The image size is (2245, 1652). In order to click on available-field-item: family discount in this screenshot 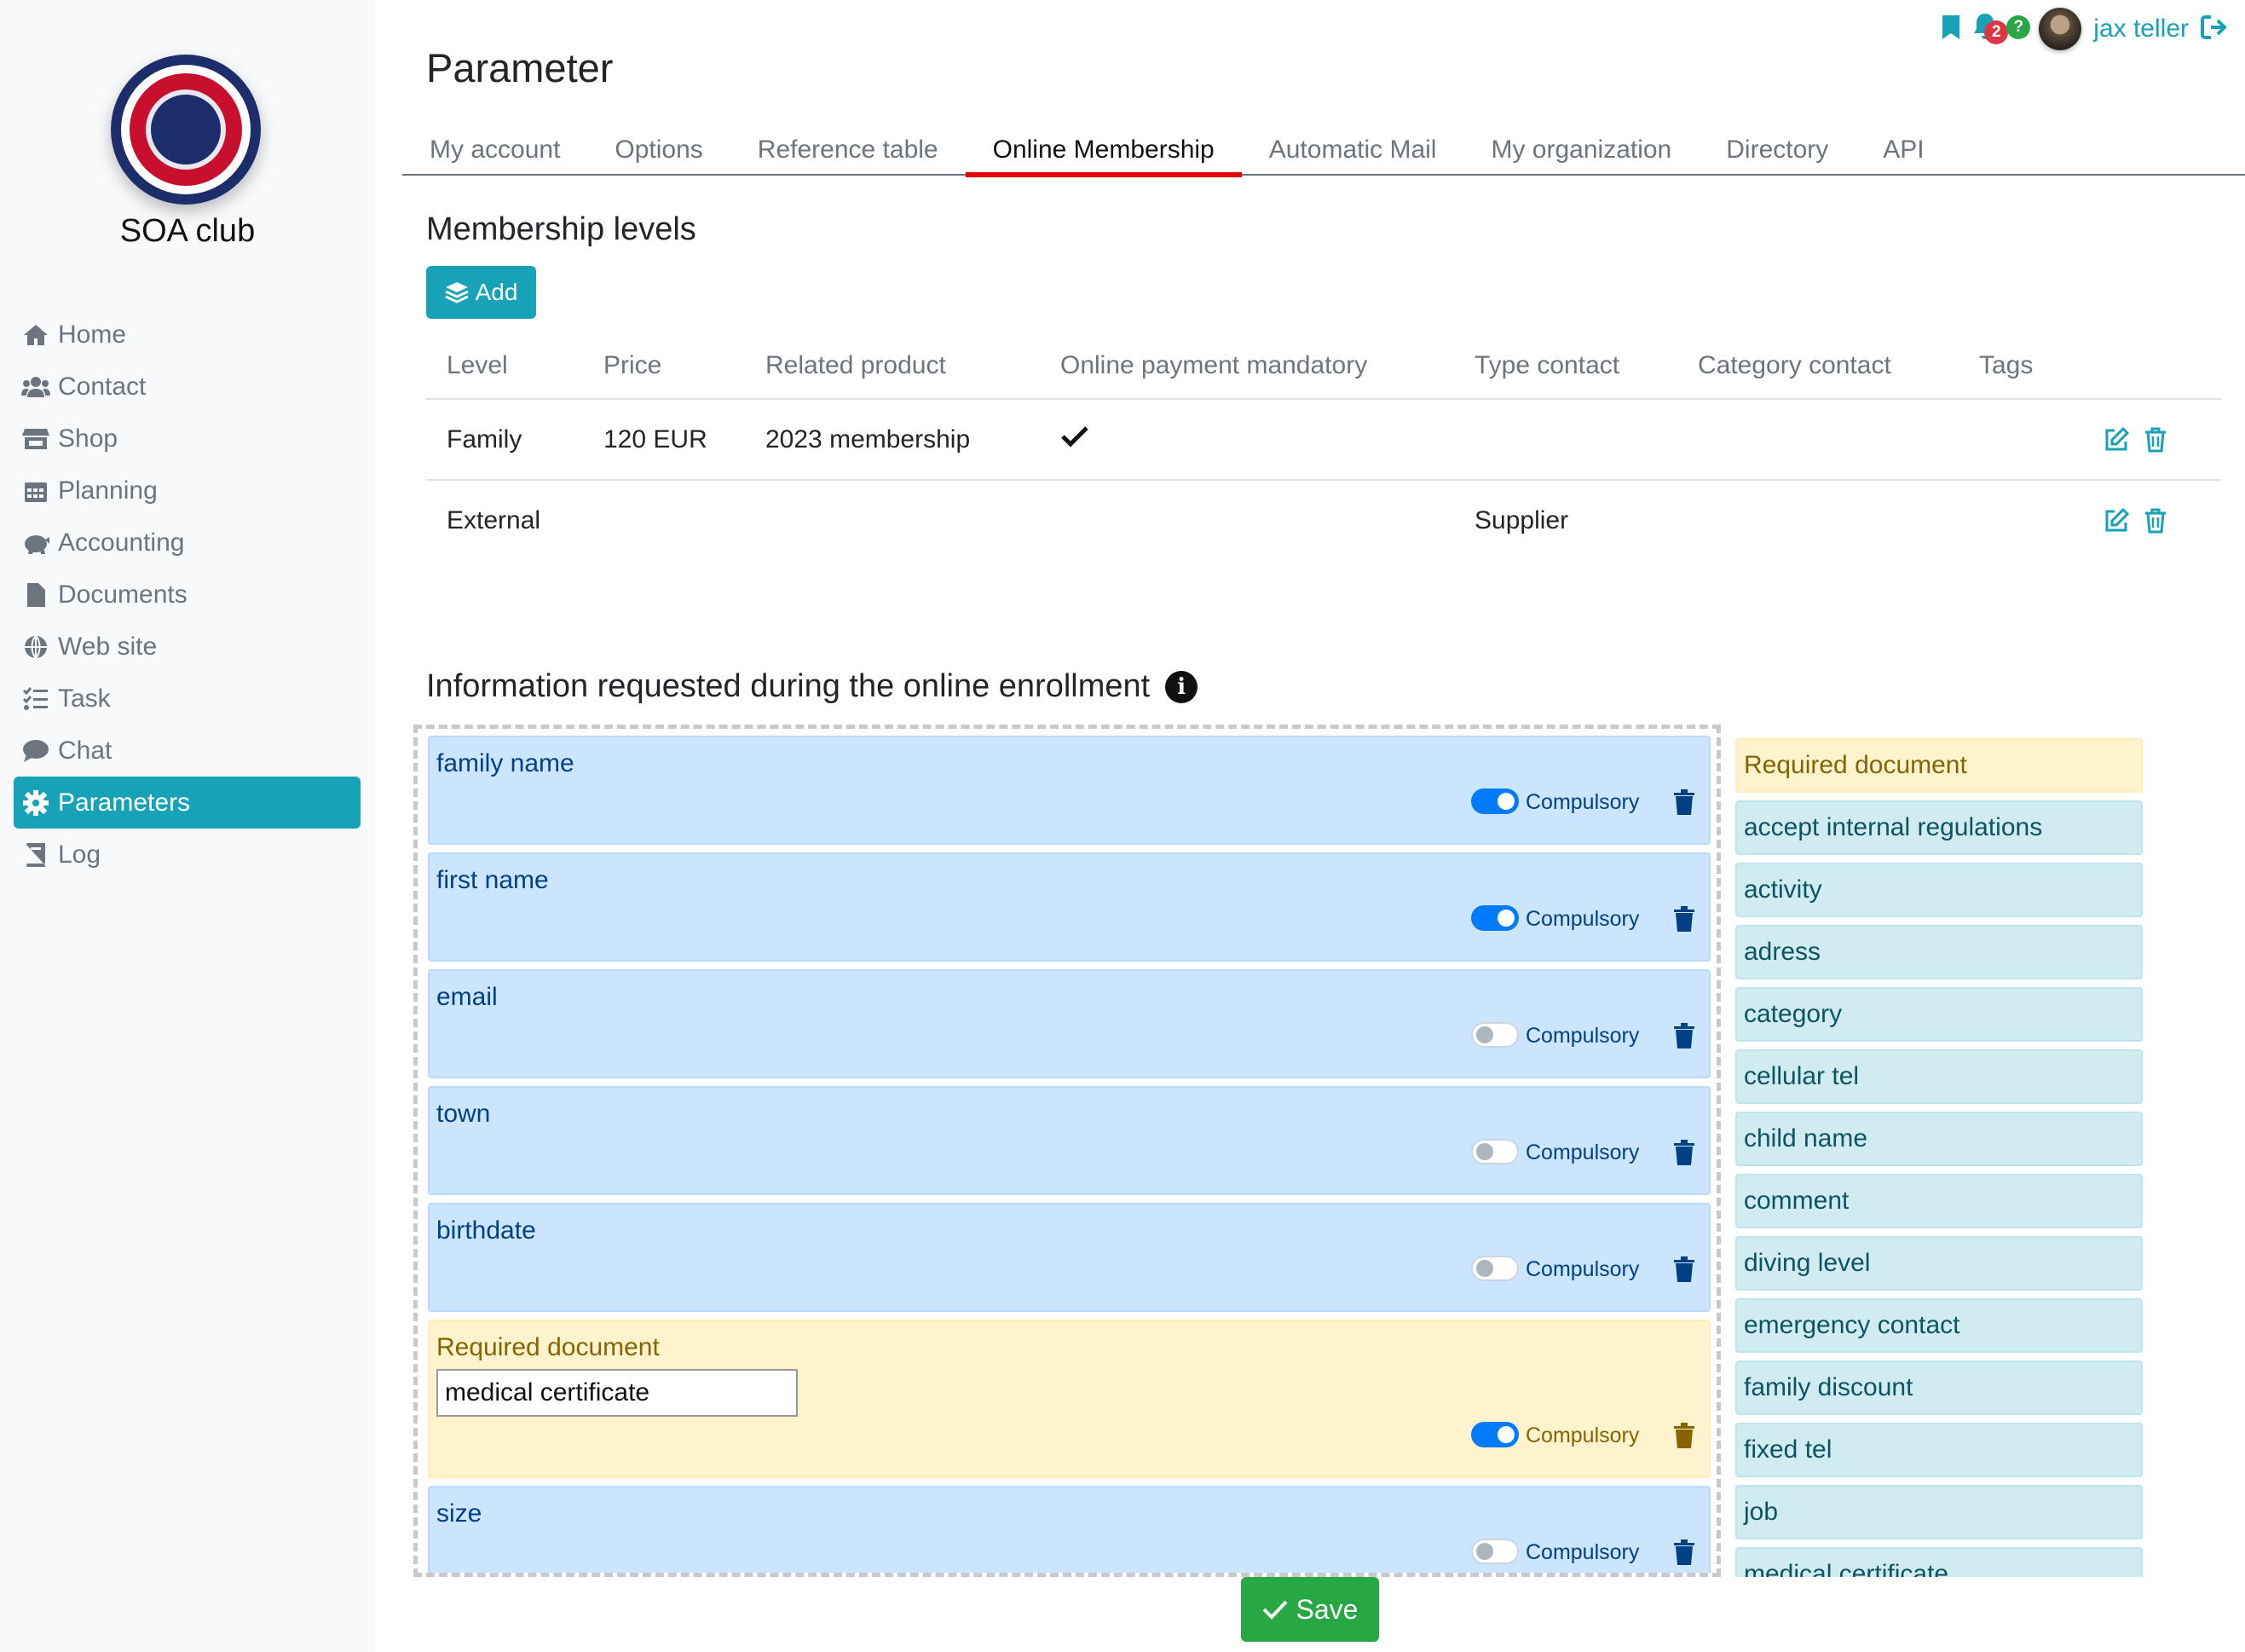, I will do `click(1939, 1387)`.